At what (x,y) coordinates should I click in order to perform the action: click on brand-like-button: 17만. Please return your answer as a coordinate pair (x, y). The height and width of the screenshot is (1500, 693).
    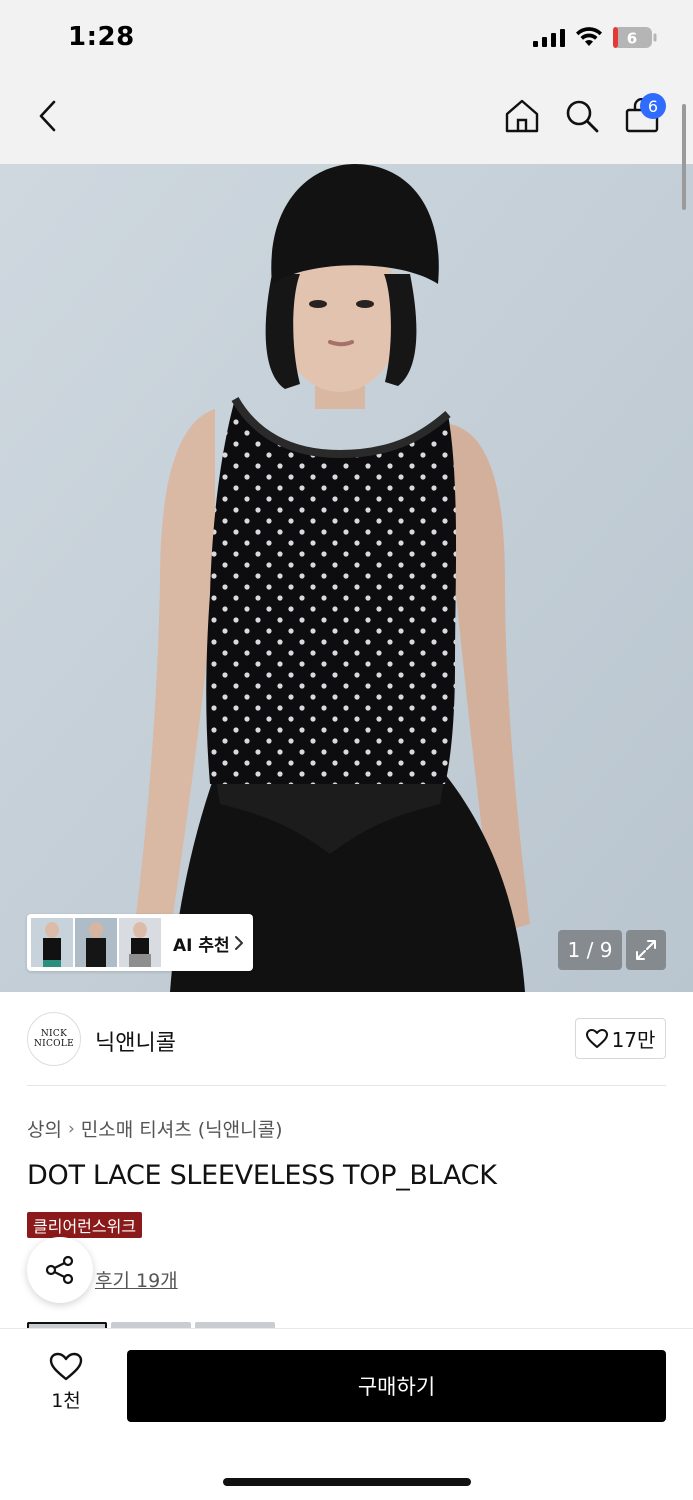
    Looking at the image, I should click on (620, 1038).